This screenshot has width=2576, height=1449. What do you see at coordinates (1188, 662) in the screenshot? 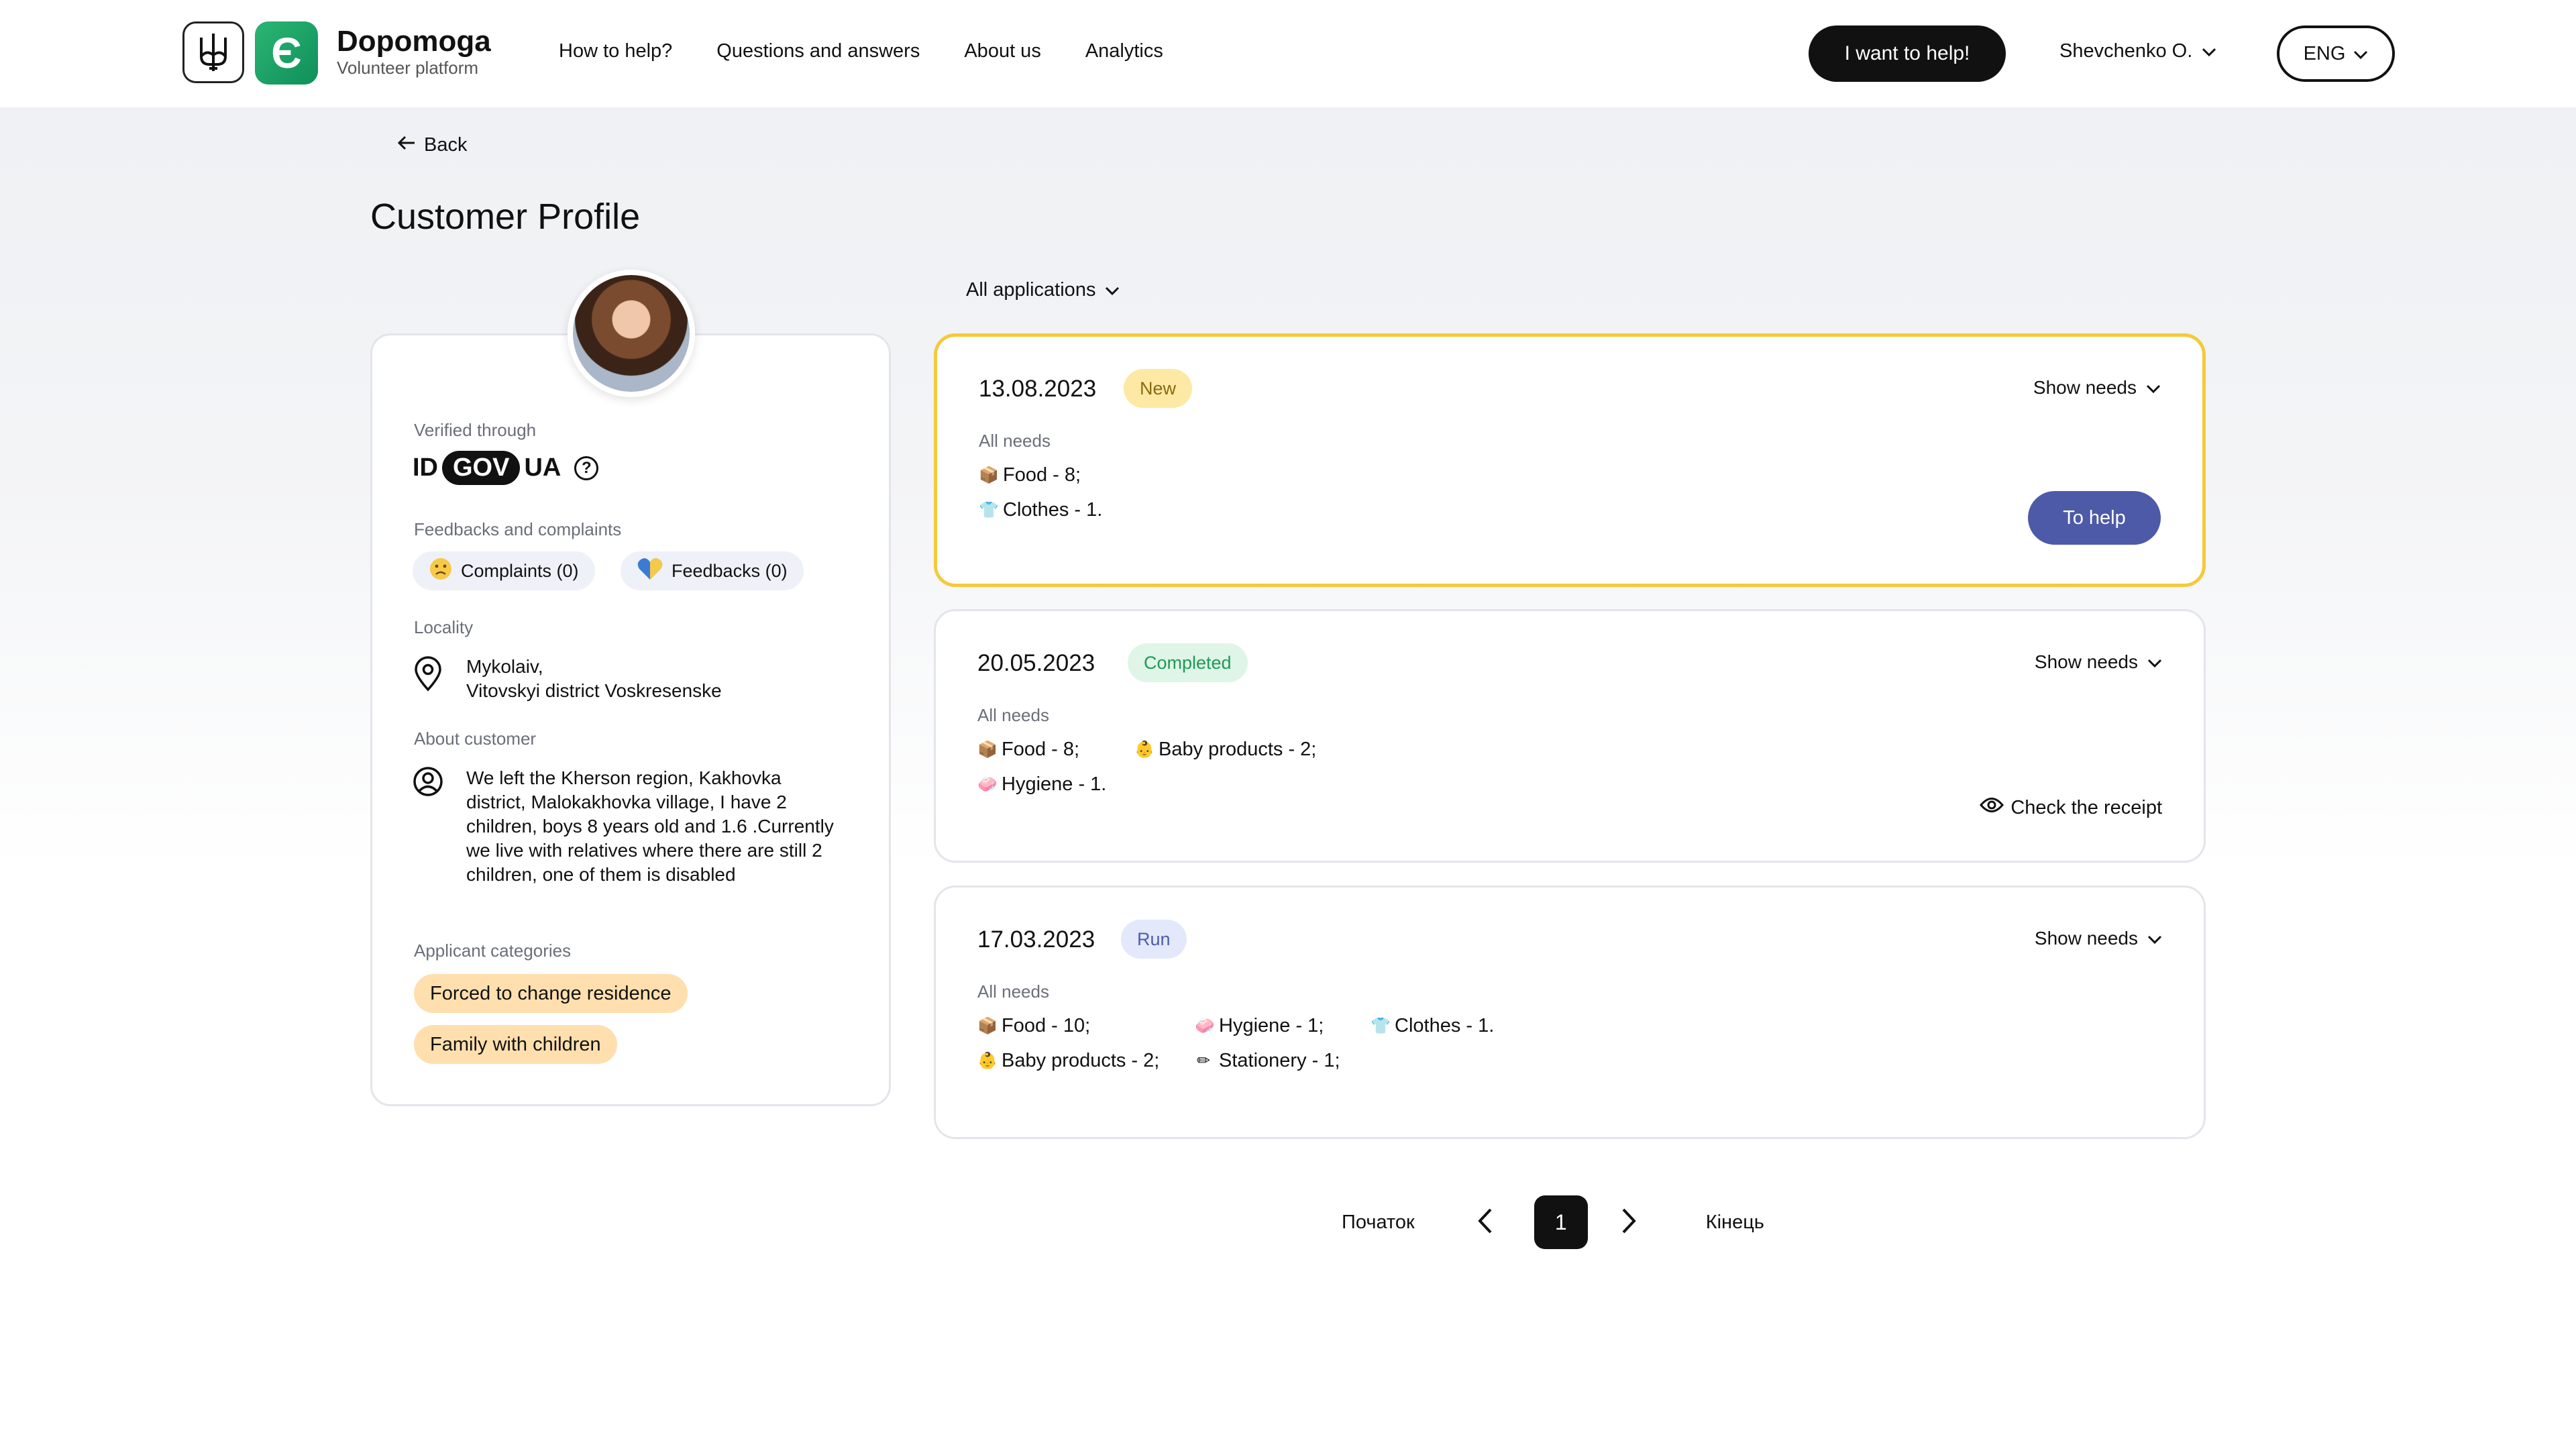
I see `status-badge: Completed` at bounding box center [1188, 662].